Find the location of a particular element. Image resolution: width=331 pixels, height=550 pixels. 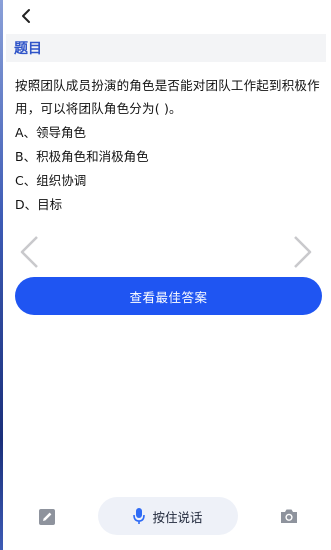

background-edge is located at coordinates (1, 275).